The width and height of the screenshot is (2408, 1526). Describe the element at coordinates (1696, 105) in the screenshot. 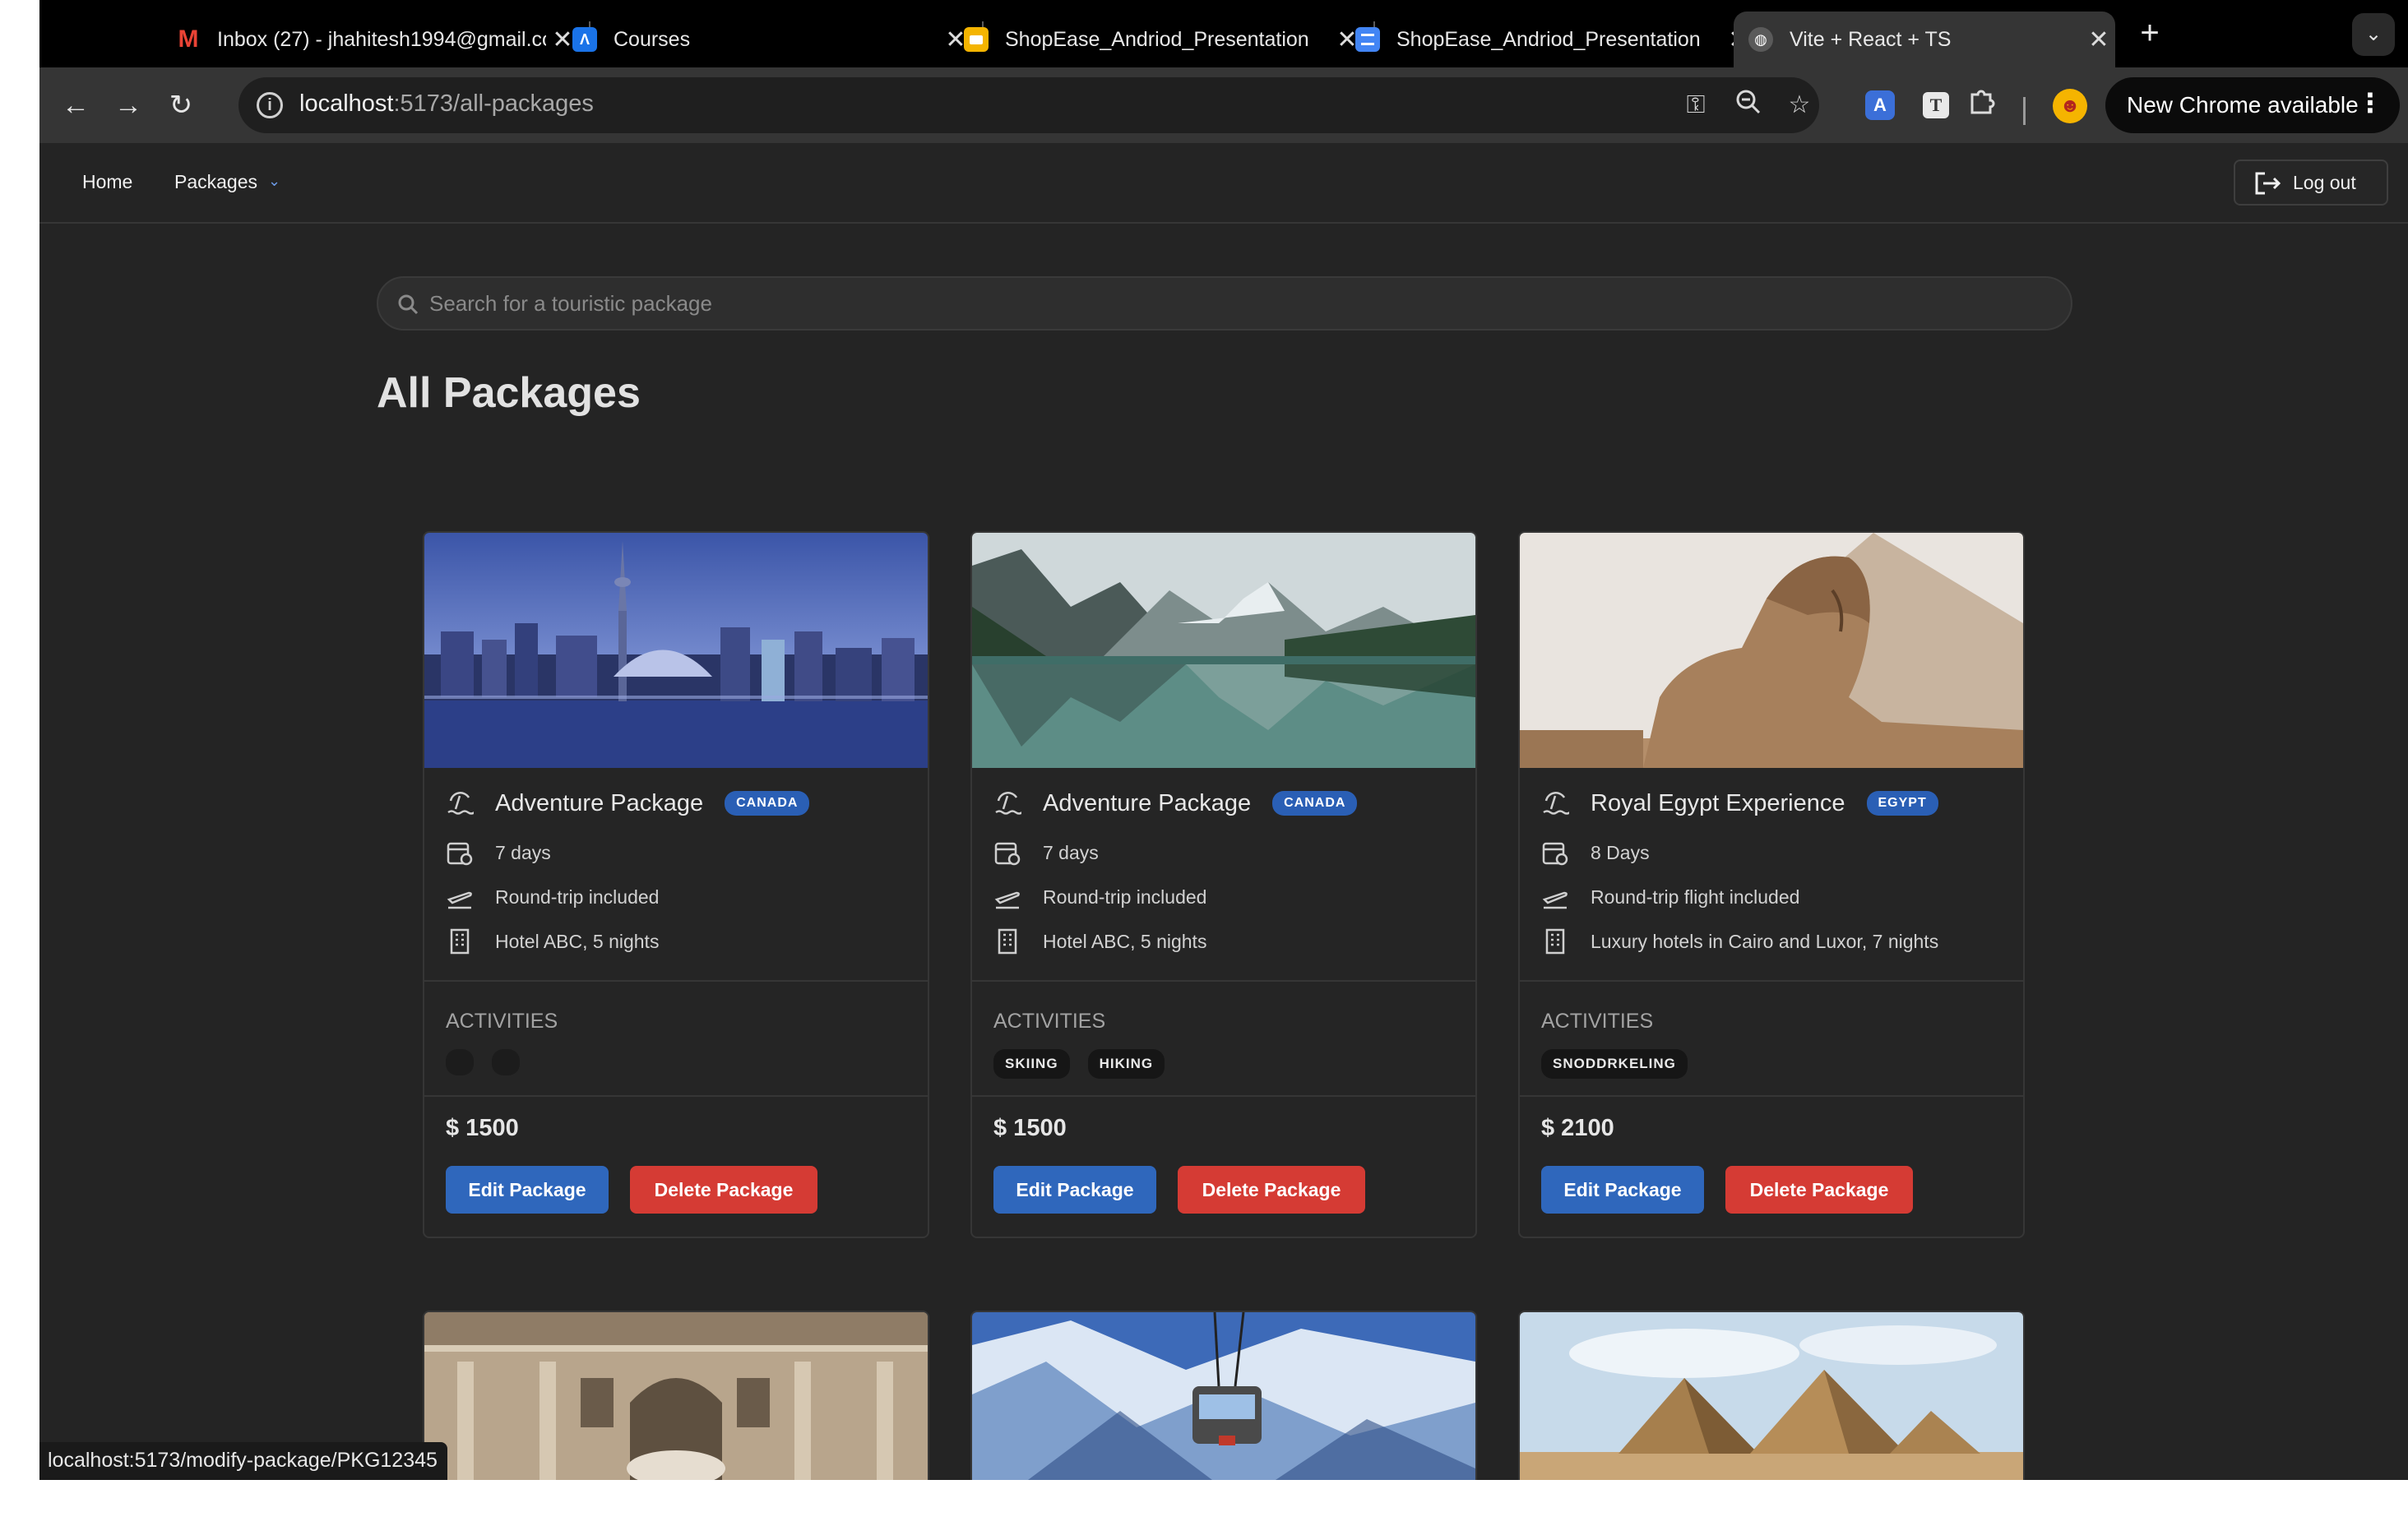

I see `password-key-icon: ⚿` at that location.